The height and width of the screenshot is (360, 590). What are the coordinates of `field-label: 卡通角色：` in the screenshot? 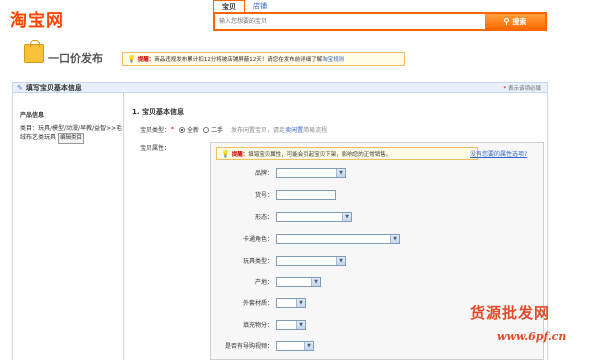 It's located at (257, 239).